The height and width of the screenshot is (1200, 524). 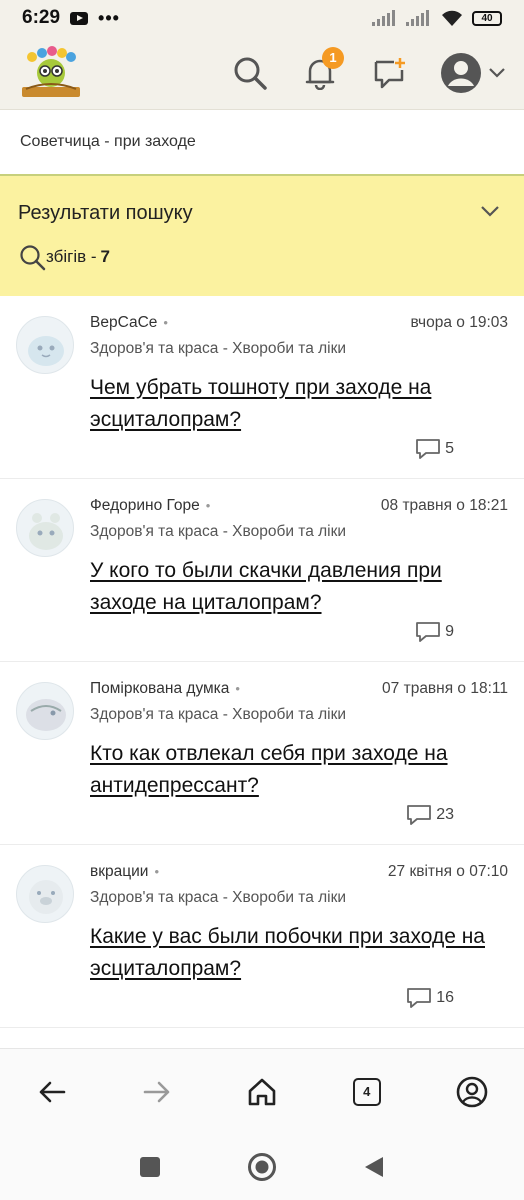 I want to click on search-button, so click(x=250, y=73).